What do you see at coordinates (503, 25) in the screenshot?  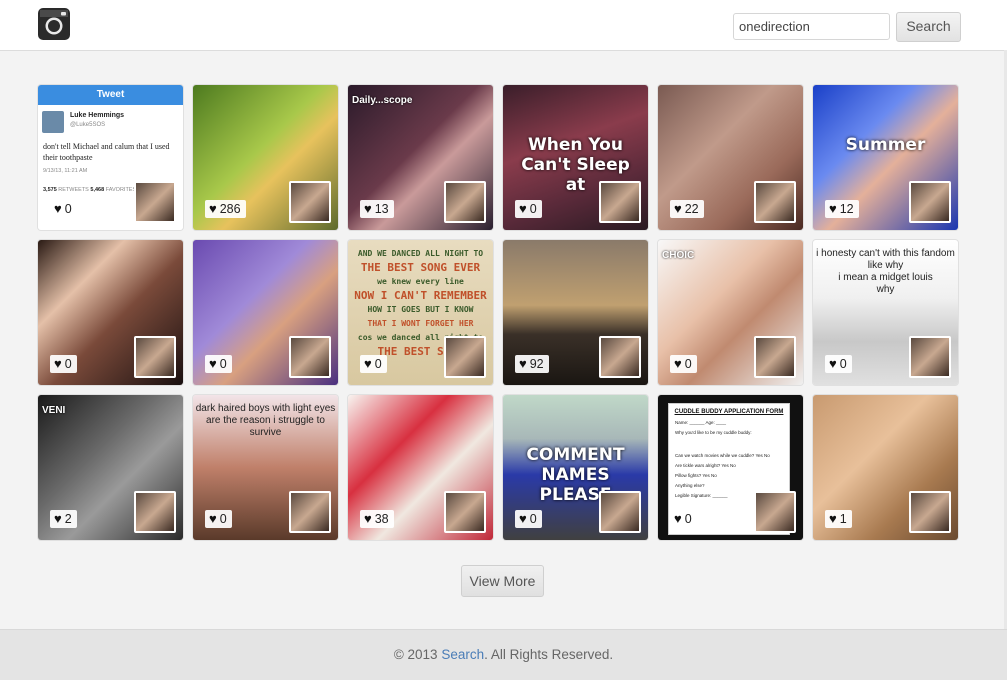 I see `top-bar: Search` at bounding box center [503, 25].